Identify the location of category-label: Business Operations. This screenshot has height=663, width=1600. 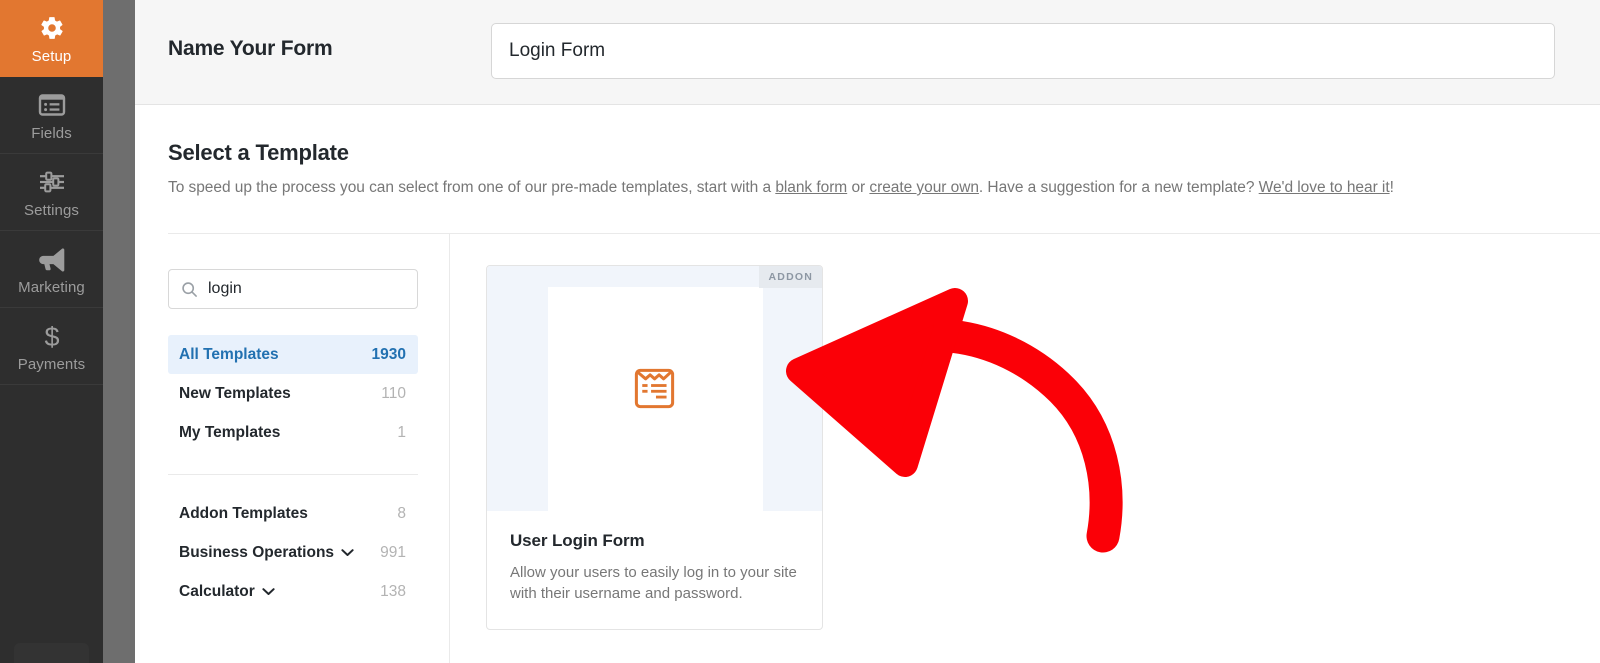
(257, 552).